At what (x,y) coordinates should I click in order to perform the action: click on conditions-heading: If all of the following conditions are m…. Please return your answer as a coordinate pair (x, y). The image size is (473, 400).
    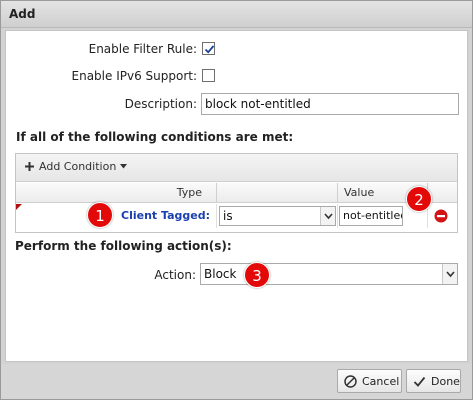
    Looking at the image, I should click on (155, 137).